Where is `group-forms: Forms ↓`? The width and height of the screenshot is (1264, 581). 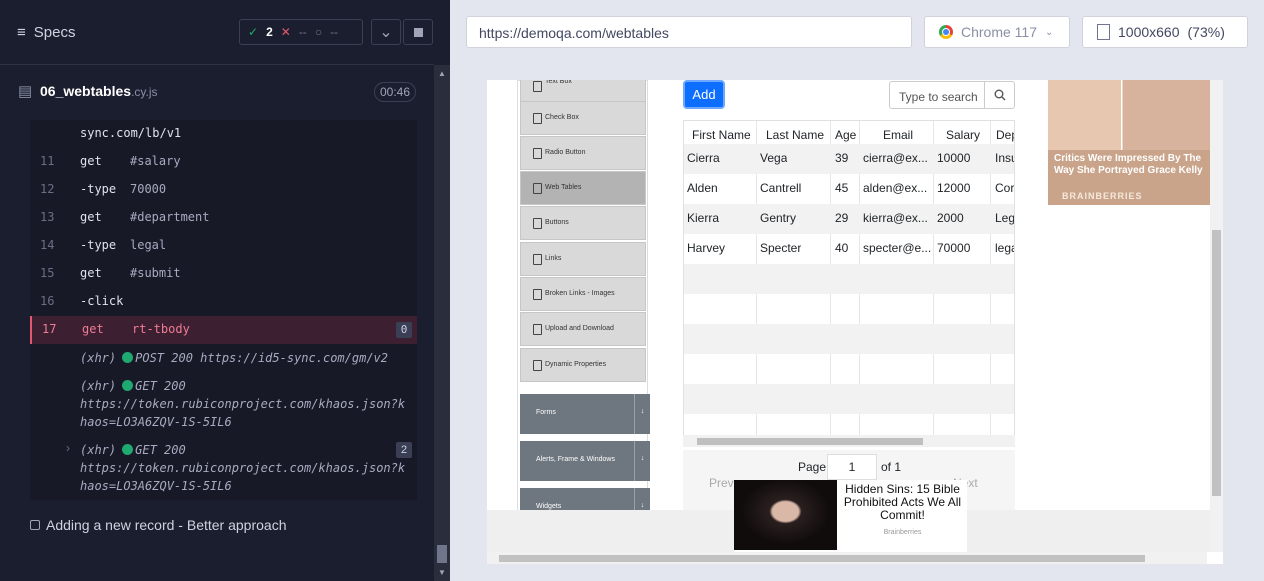 group-forms: Forms ↓ is located at coordinates (585, 414).